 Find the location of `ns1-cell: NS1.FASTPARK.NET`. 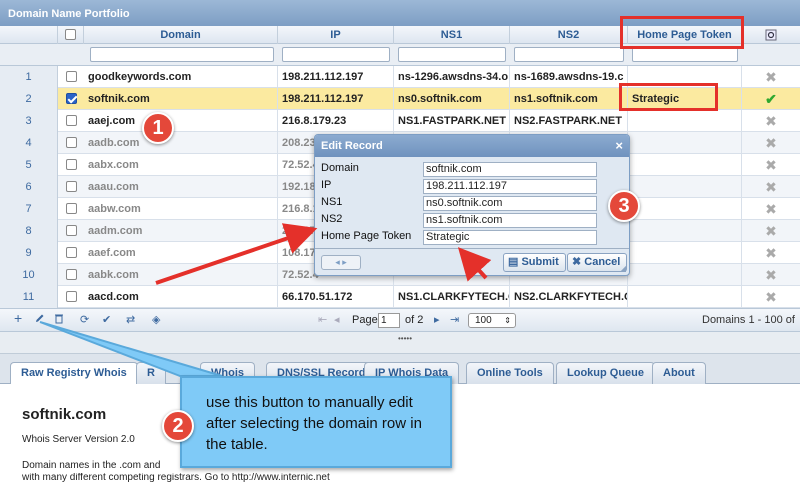

ns1-cell: NS1.FASTPARK.NET is located at coordinates (452, 121).